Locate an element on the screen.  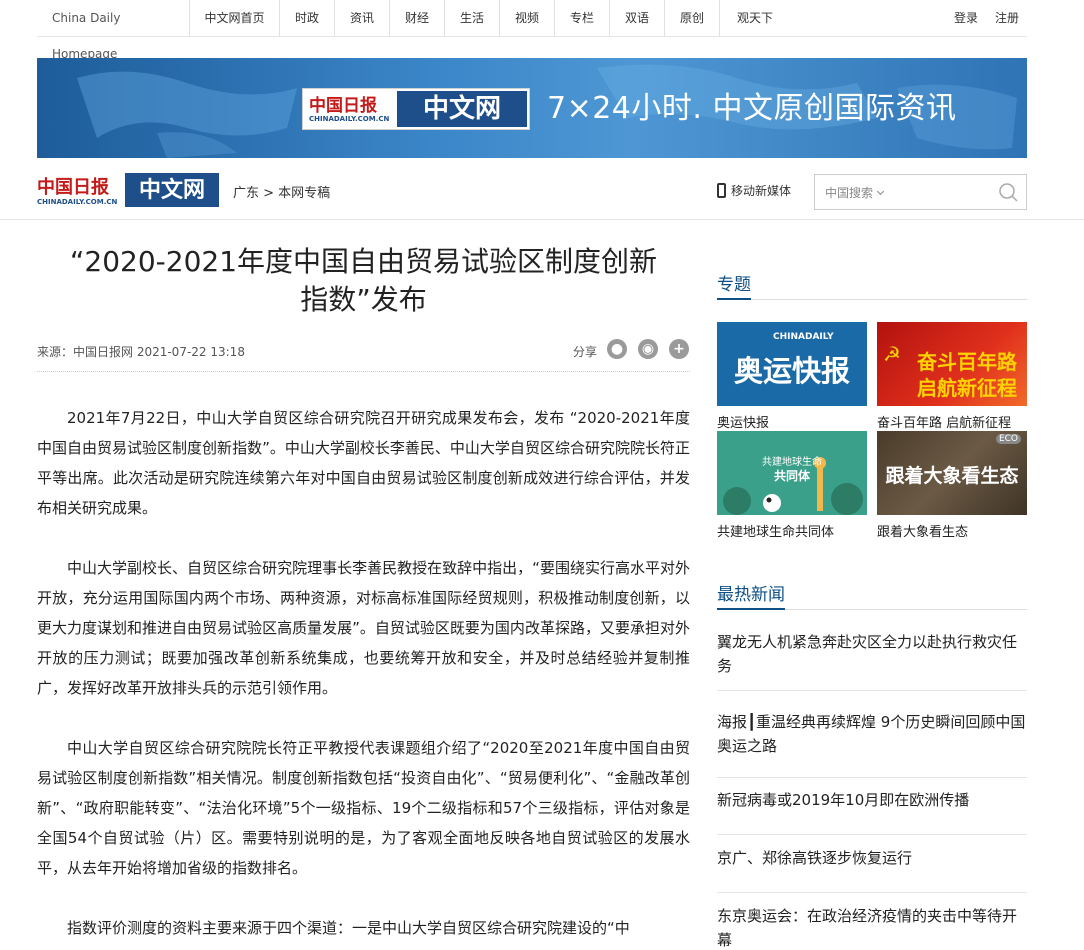
nav-item-finance: 财经 is located at coordinates (417, 18).